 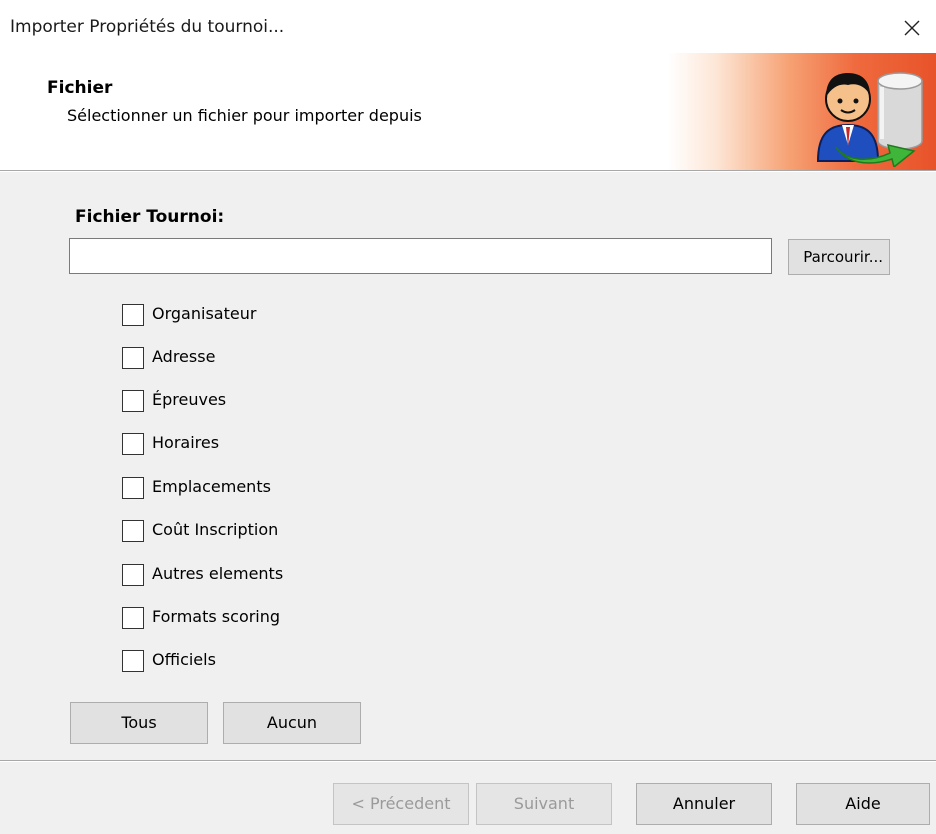 What do you see at coordinates (215, 529) in the screenshot?
I see `checkbox-label: Coût Inscription` at bounding box center [215, 529].